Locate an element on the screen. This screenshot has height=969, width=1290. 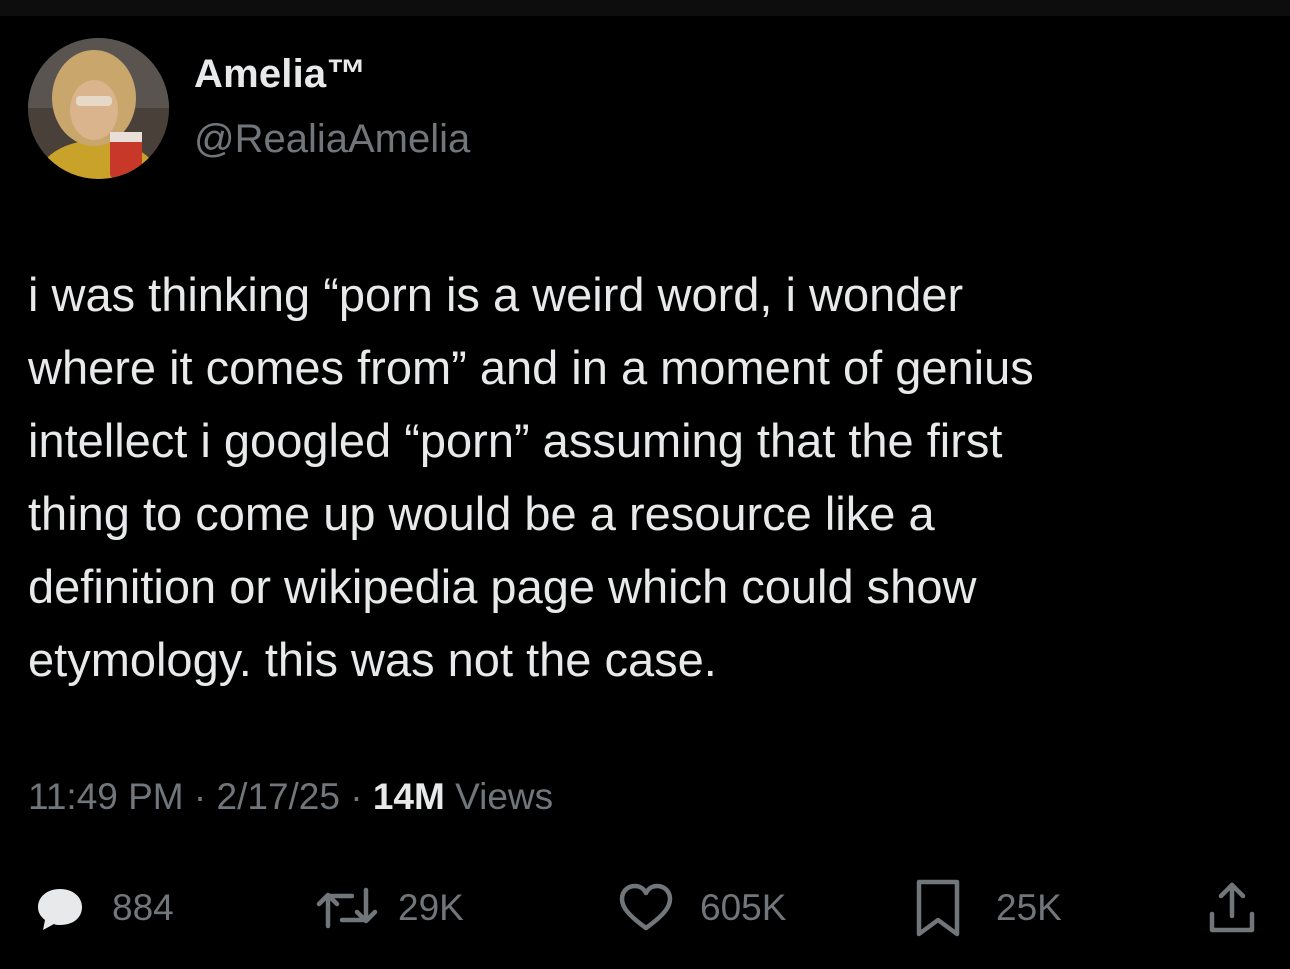
action-bar: 884 29K 605K 25K is located at coordinates (645, 908).